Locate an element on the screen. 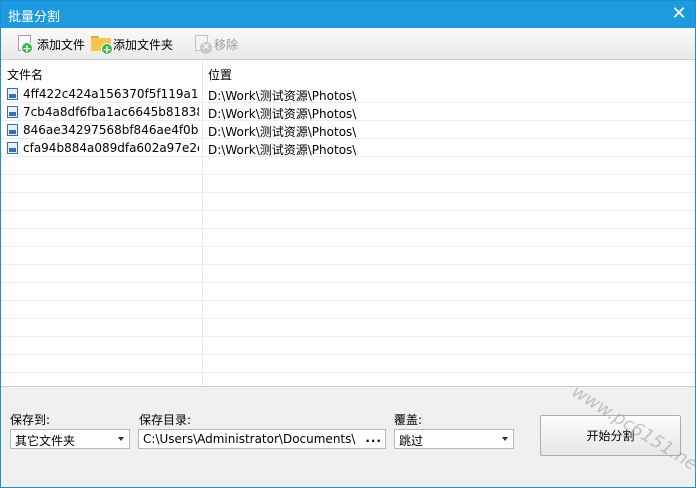 The width and height of the screenshot is (696, 488). add-file-button: + 添加文件 is located at coordinates (50, 44).